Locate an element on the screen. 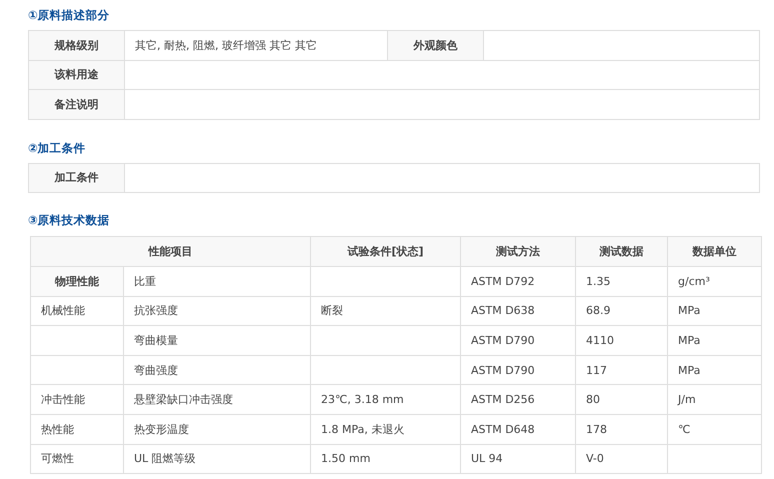 This screenshot has width=774, height=479. table-cell: 悬壁梁缺口冲击强度 is located at coordinates (217, 399).